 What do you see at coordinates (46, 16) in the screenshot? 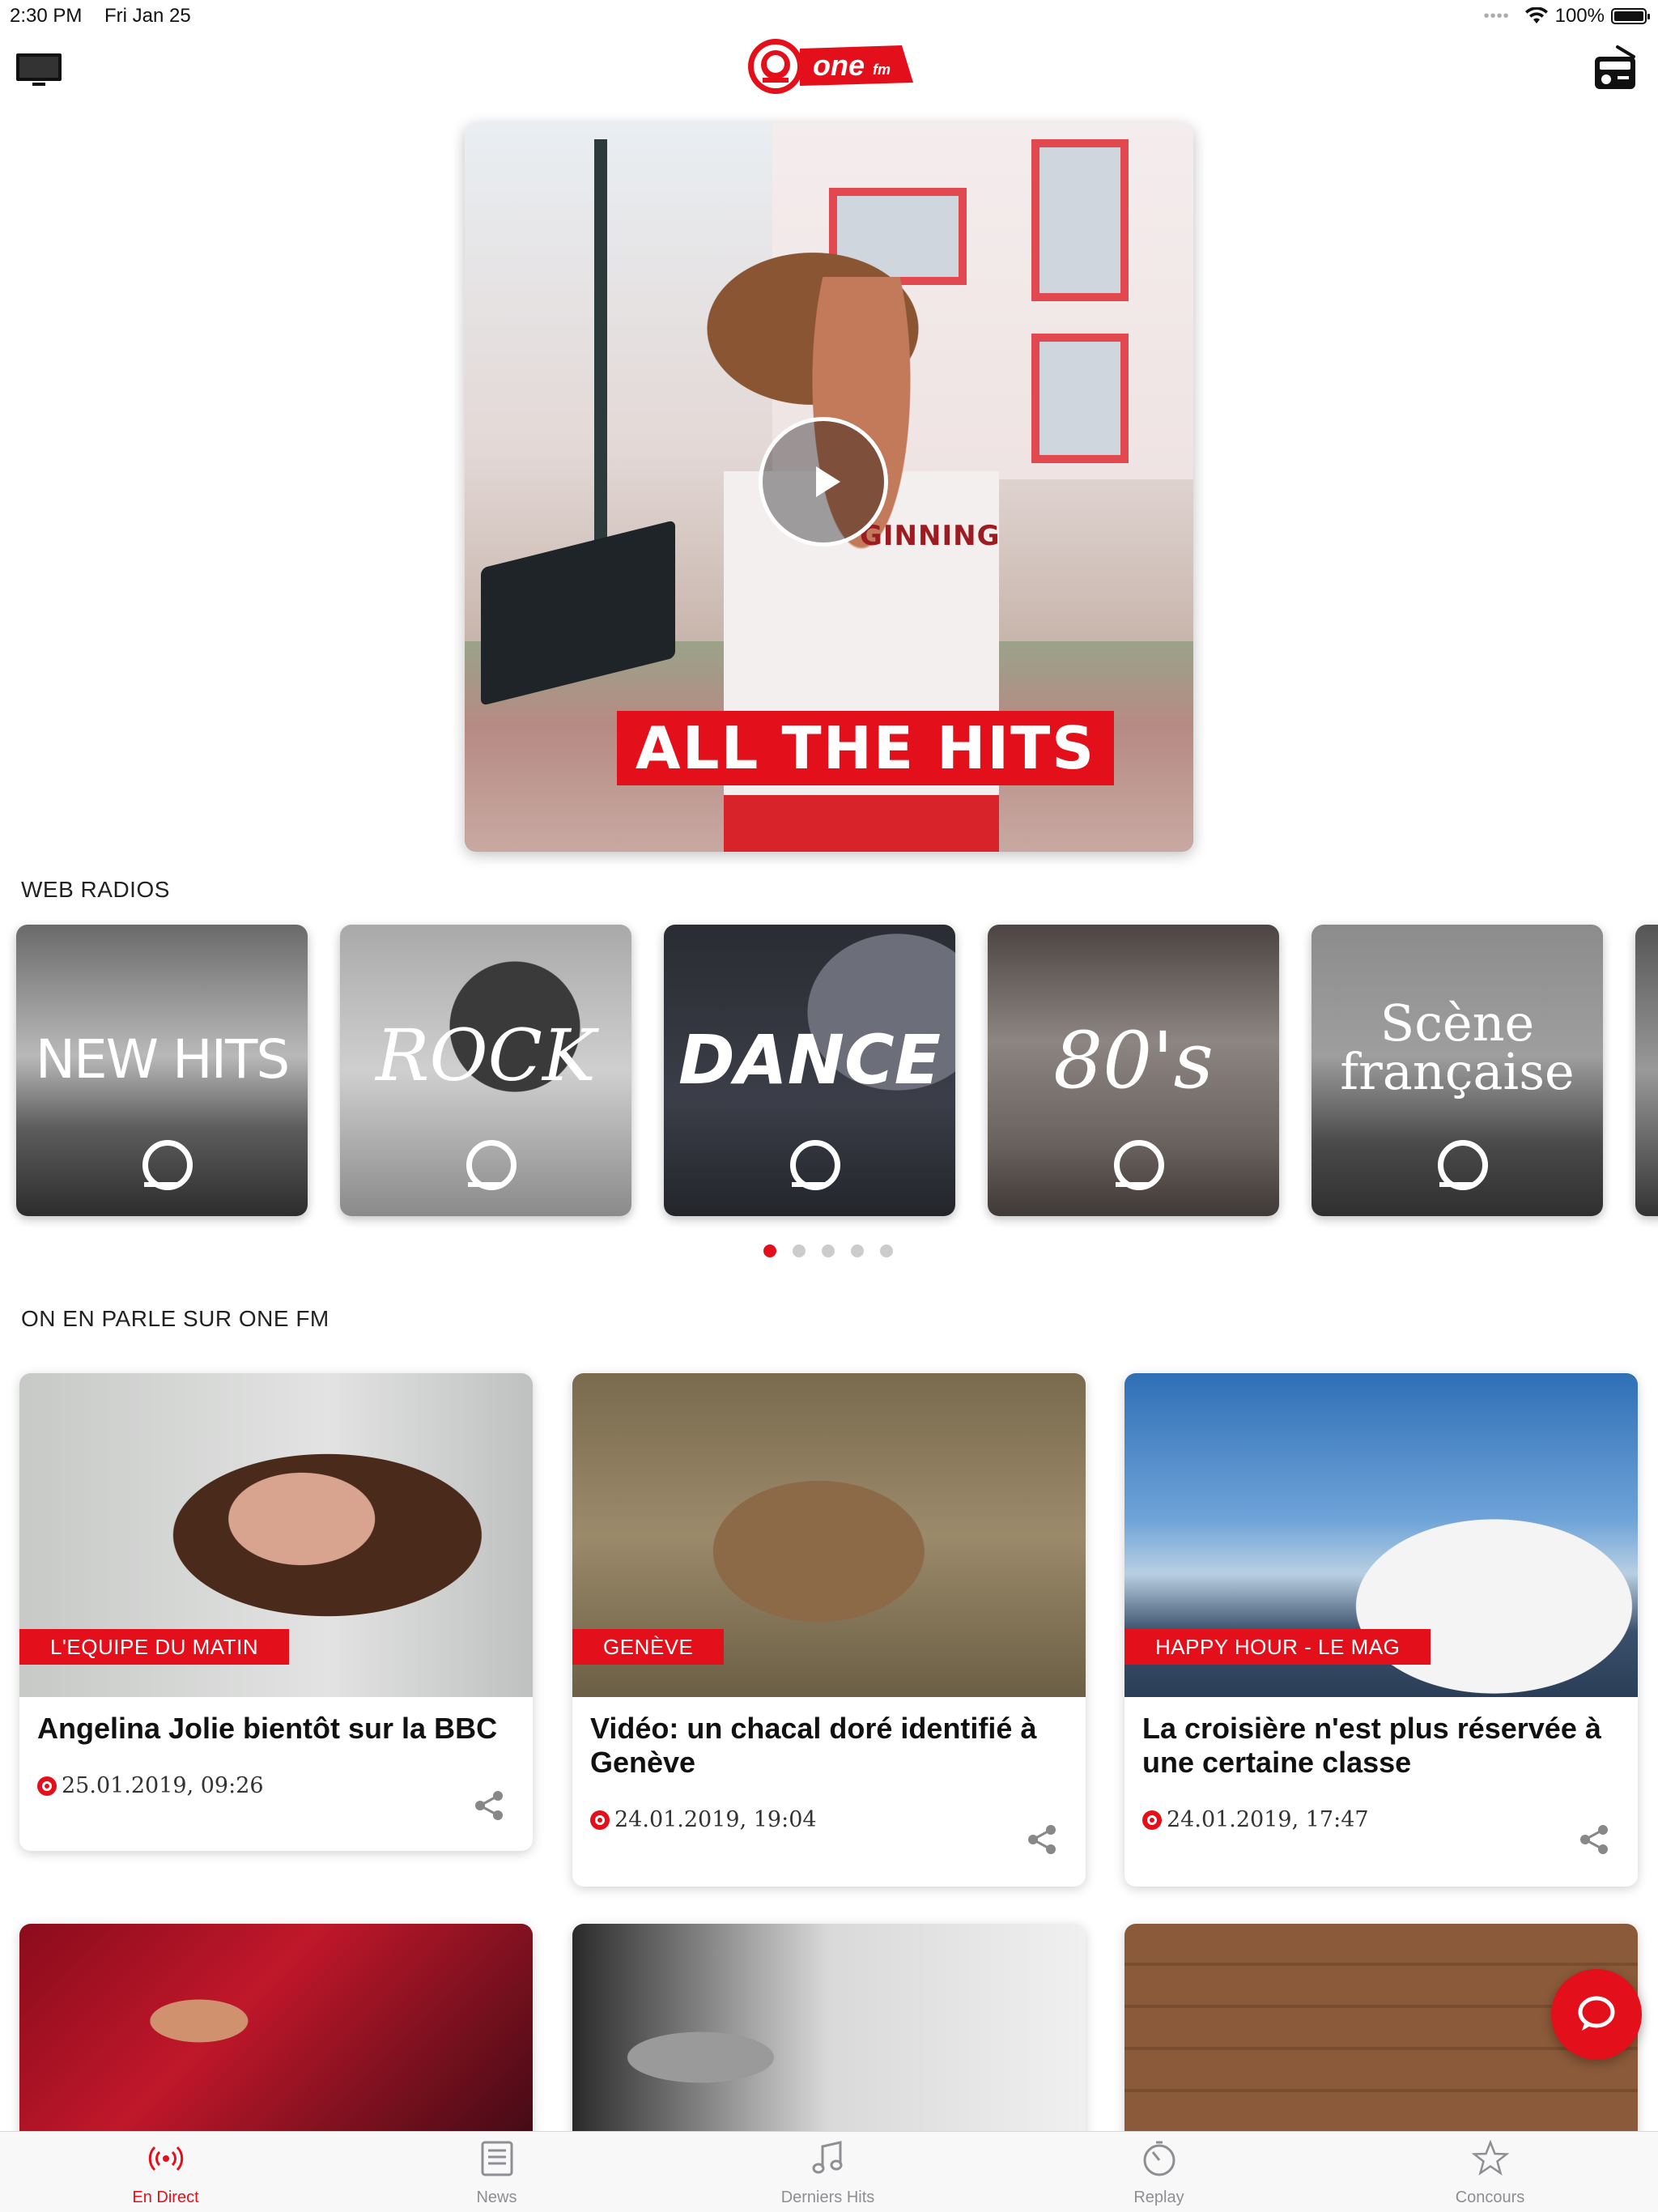
I see `status-time: 2:30 PM` at bounding box center [46, 16].